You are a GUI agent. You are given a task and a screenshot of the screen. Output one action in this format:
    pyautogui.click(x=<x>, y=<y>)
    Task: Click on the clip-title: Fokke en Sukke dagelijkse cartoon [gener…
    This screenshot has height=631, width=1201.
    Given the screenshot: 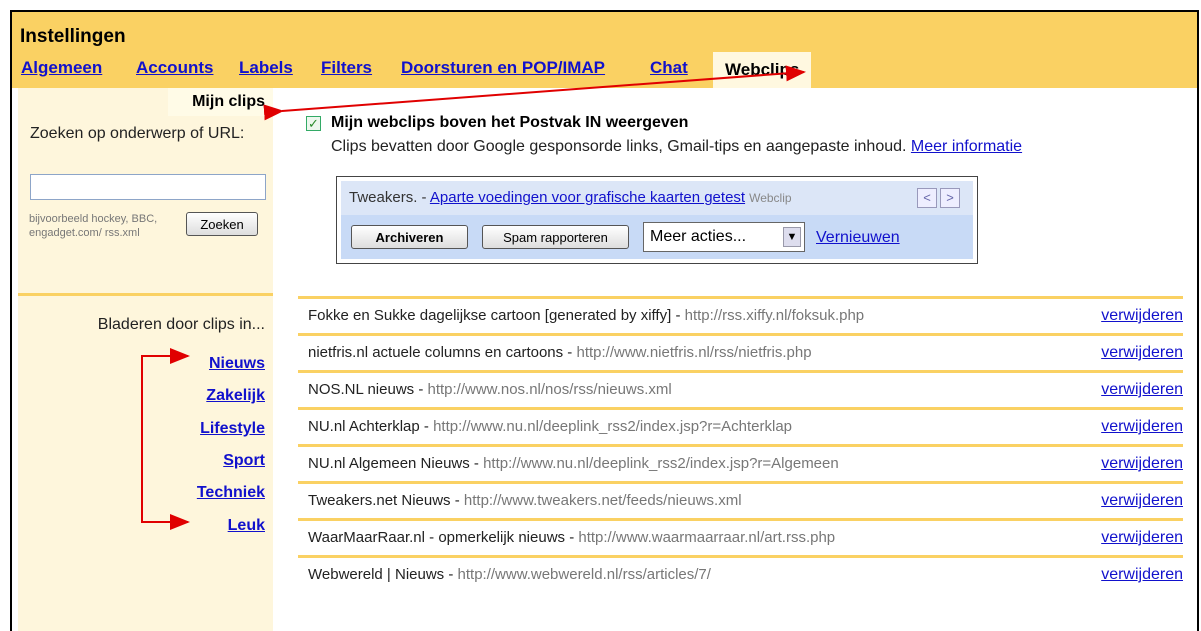 What is the action you would take?
    pyautogui.click(x=586, y=315)
    